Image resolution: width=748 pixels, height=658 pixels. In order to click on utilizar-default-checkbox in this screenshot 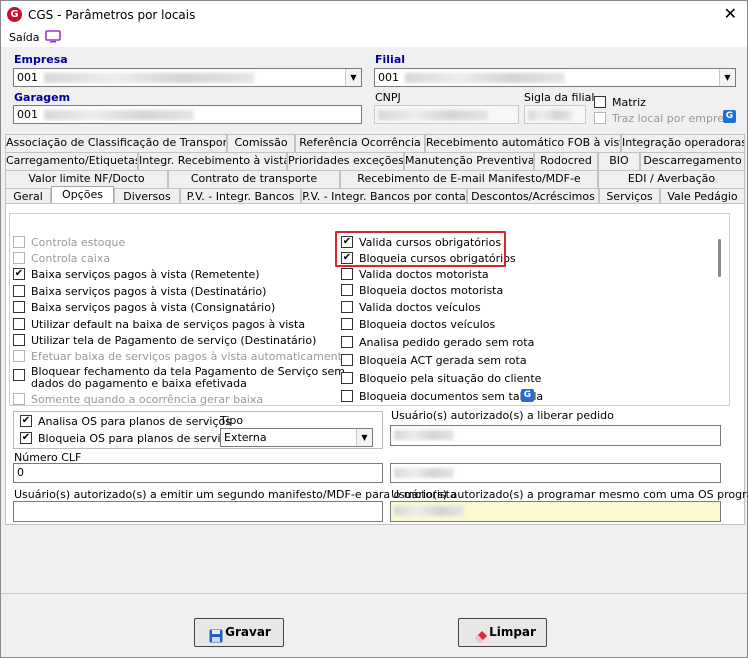, I will do `click(19, 324)`.